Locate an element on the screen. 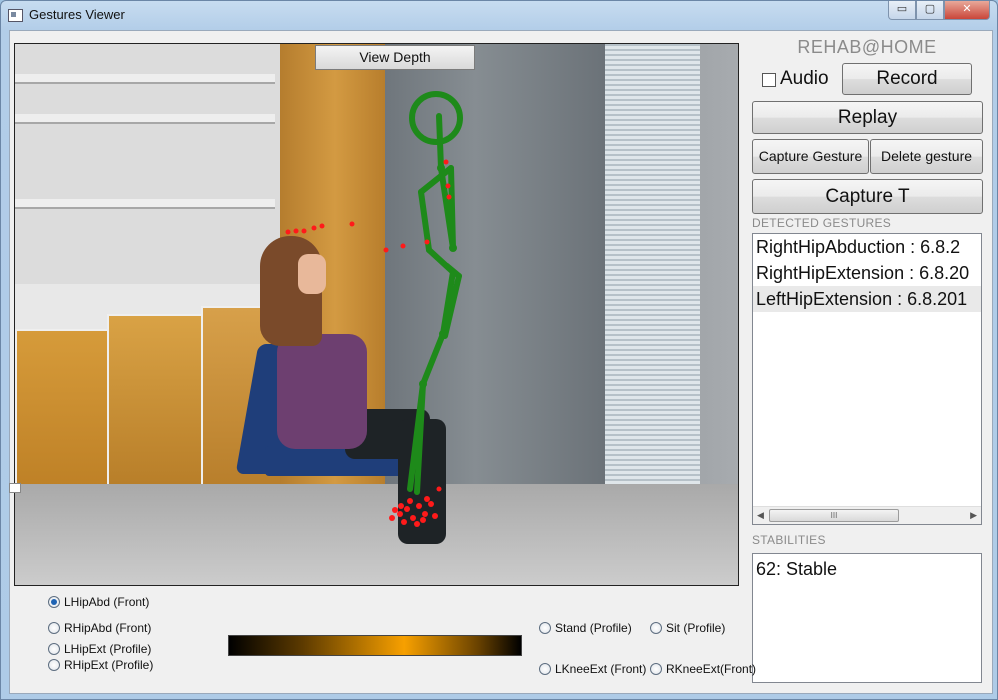 The image size is (998, 700). brand-title: REHAB@HOME is located at coordinates (867, 47).